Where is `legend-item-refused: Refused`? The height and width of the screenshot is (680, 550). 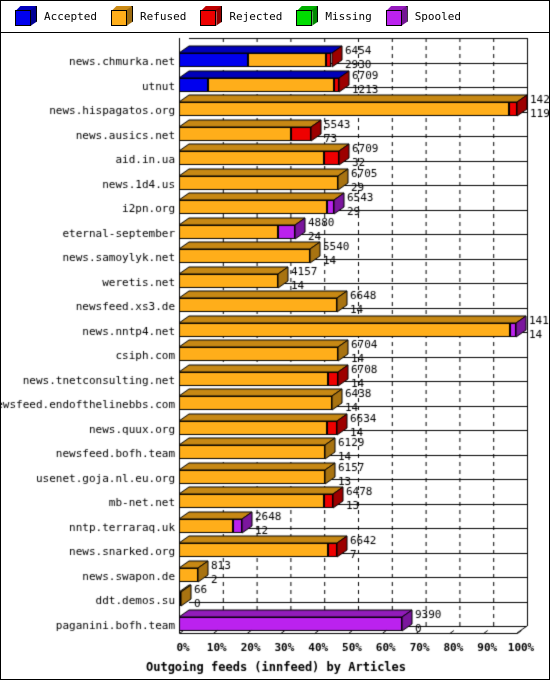
legend-item-refused: Refused is located at coordinates (141, 16).